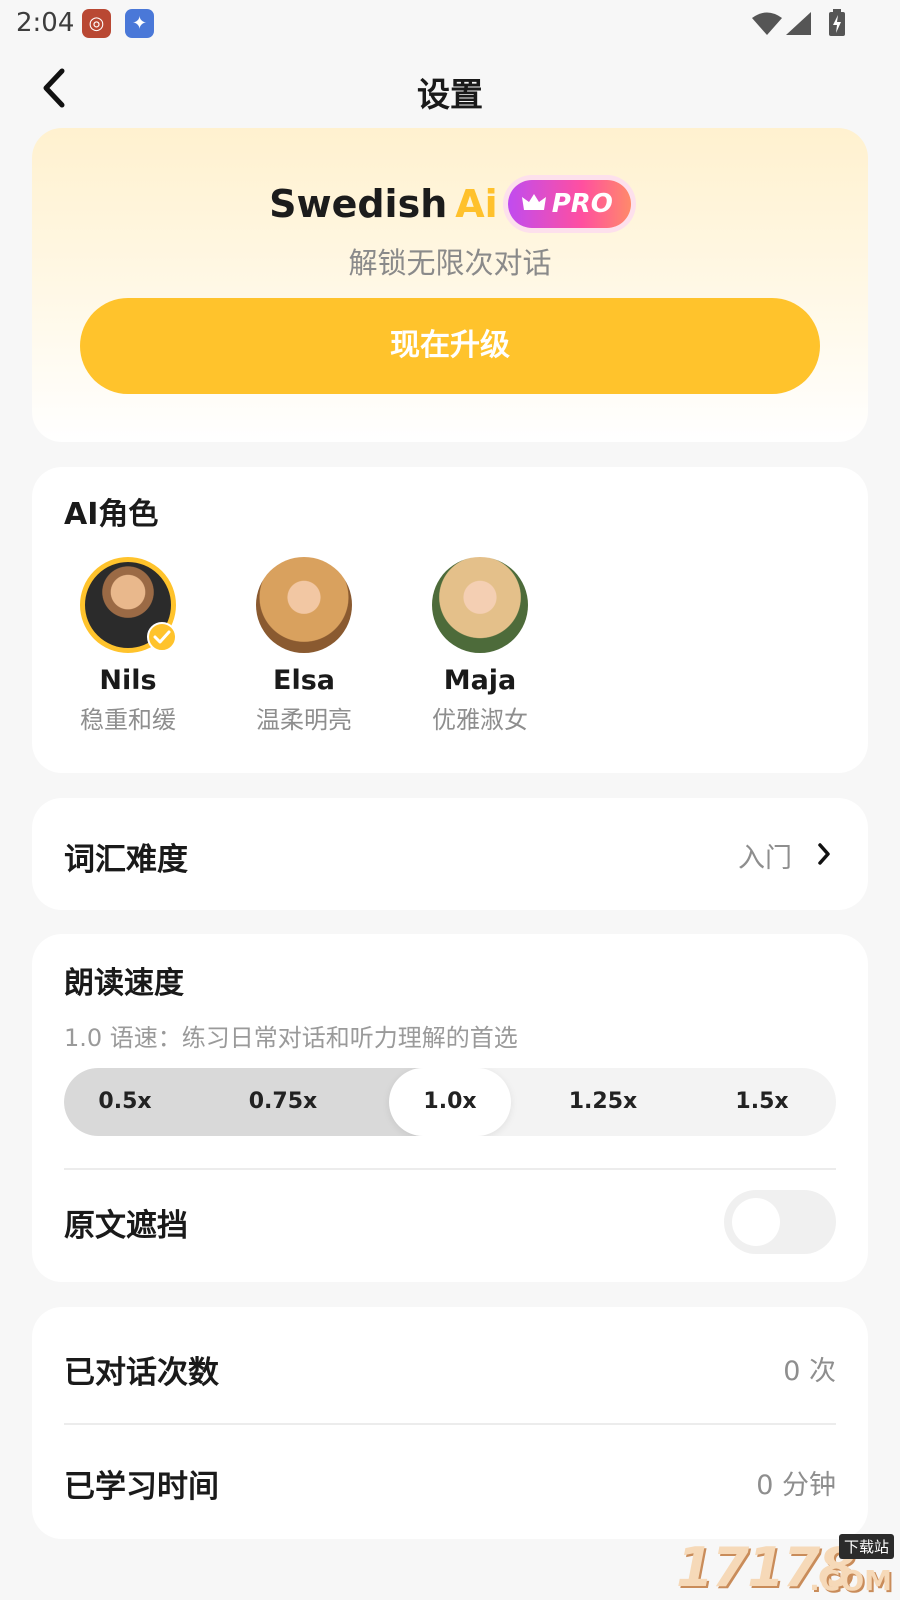  What do you see at coordinates (283, 1102) in the screenshot?
I see `speed-option-0-75x: 0.75x` at bounding box center [283, 1102].